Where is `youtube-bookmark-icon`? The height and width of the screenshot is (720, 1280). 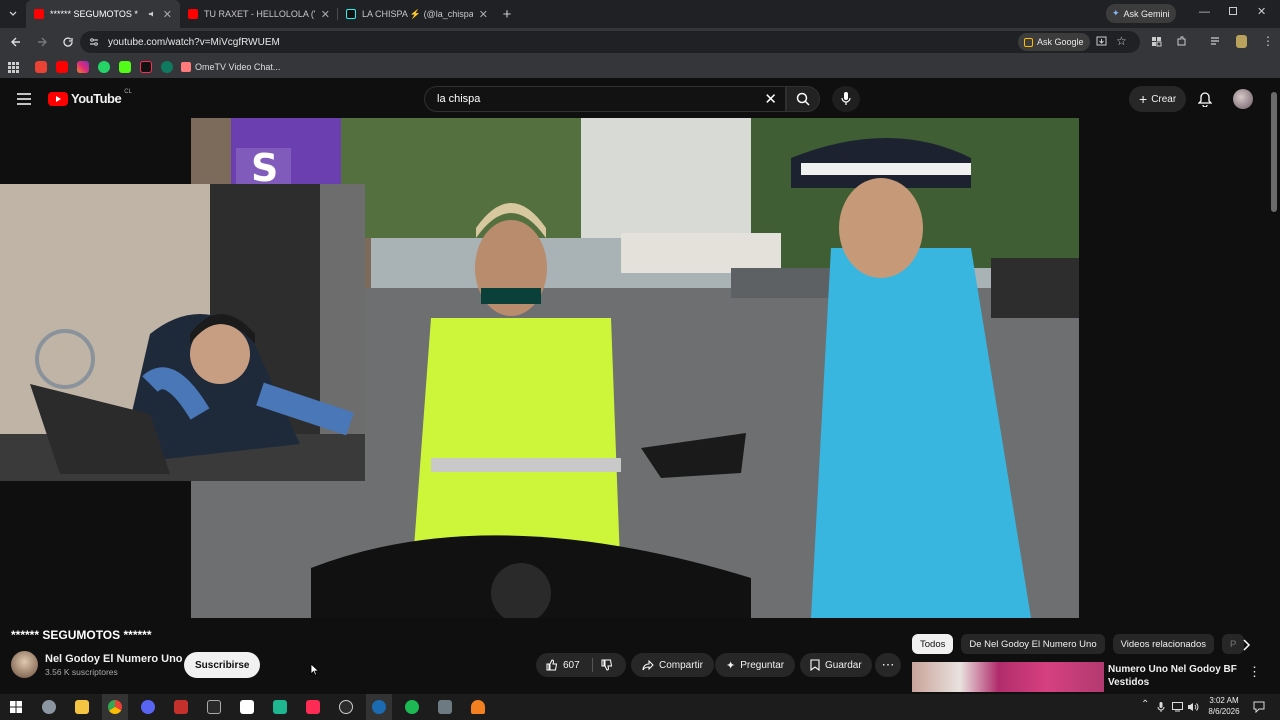 youtube-bookmark-icon is located at coordinates (62, 67).